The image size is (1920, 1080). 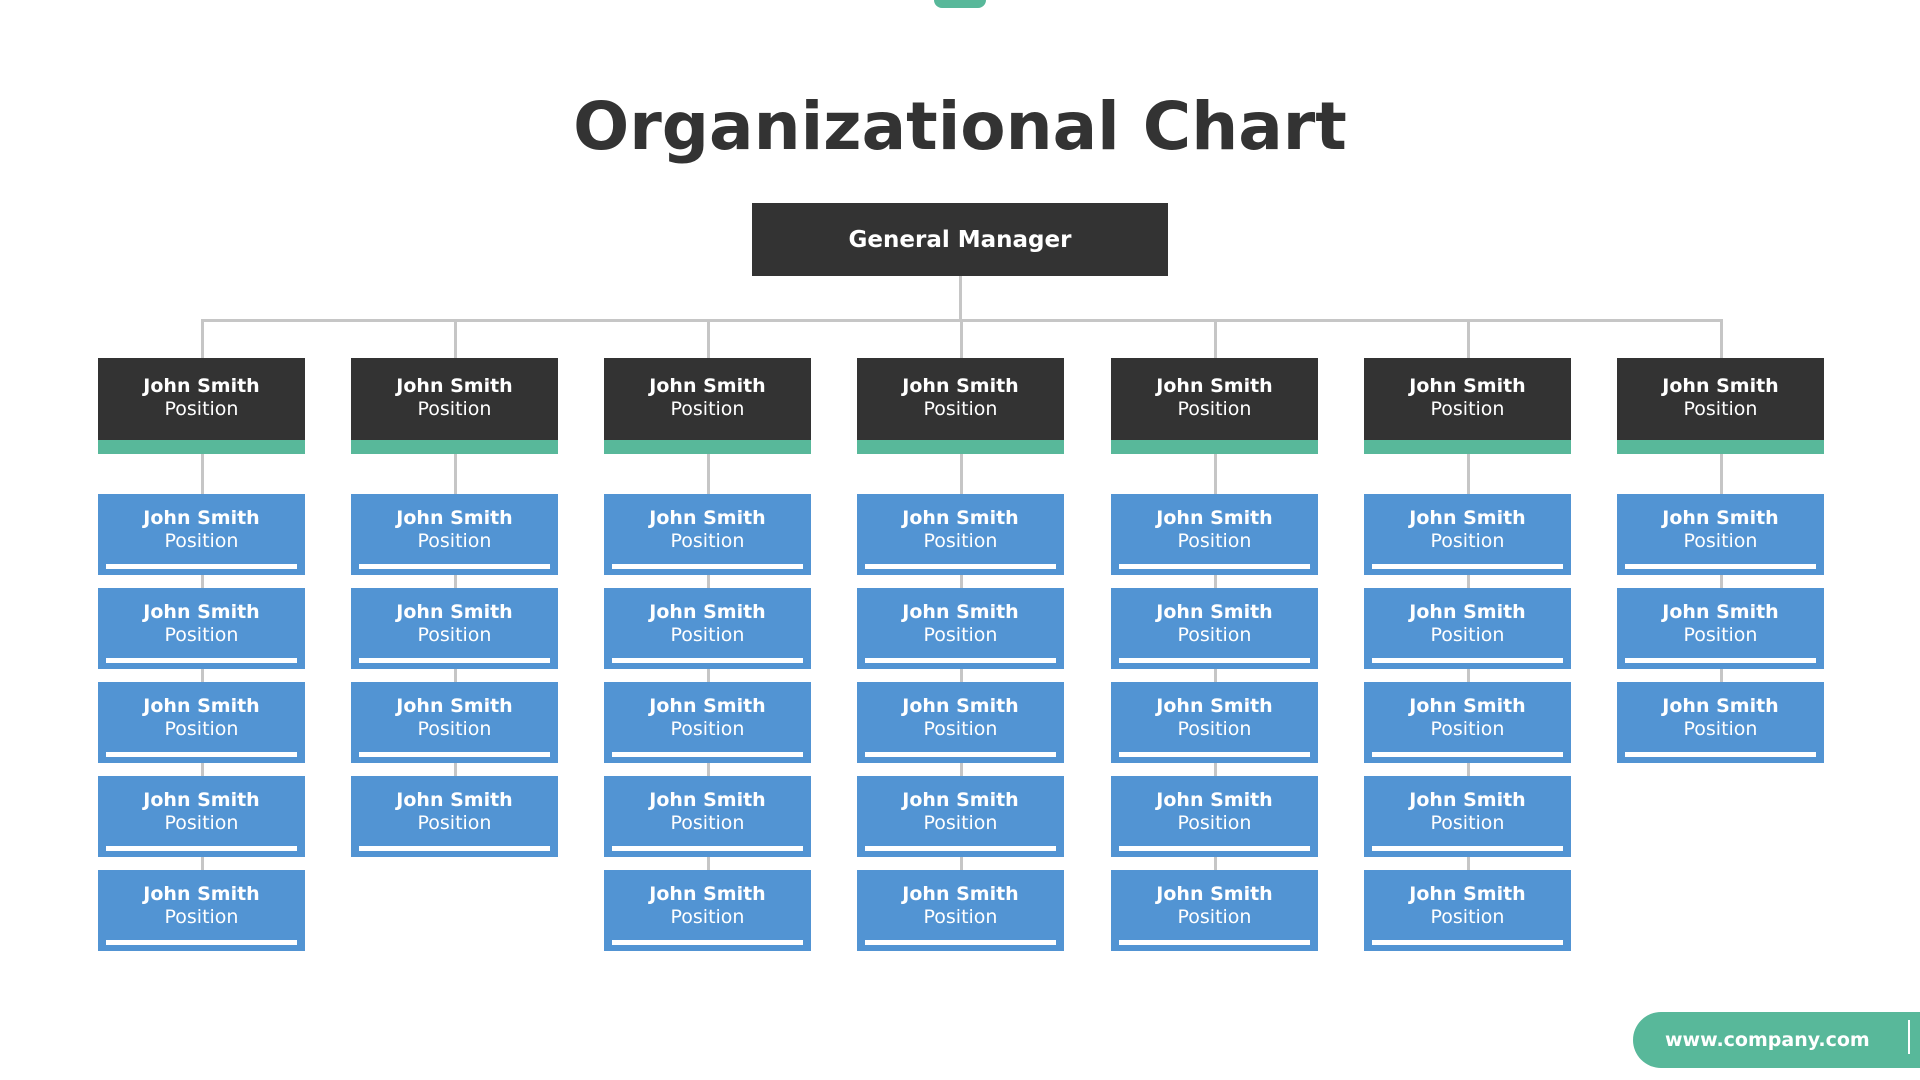 I want to click on website-link: www.company.com, so click(x=1776, y=1040).